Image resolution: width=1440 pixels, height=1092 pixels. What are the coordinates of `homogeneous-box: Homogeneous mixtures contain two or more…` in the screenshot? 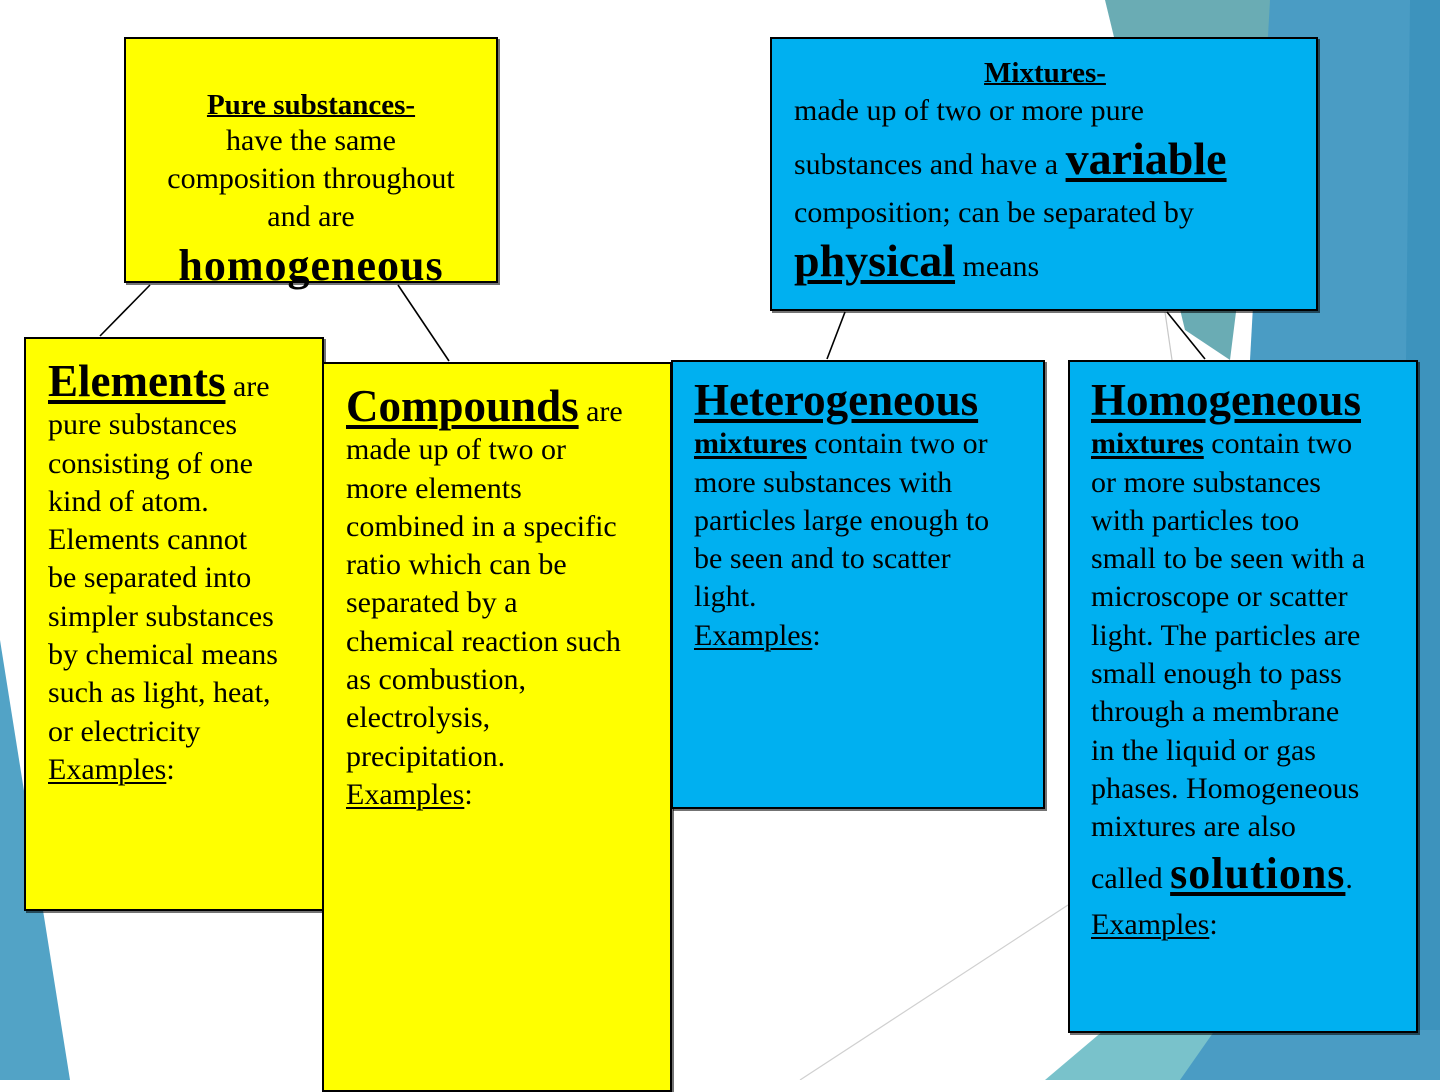 It's located at (1243, 696).